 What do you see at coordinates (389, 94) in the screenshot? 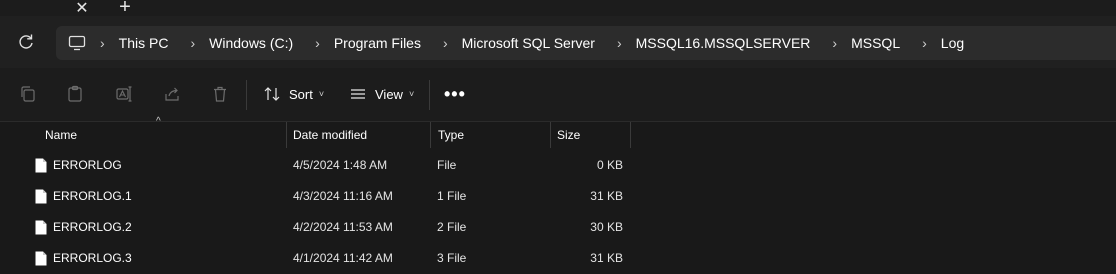
I see `view-label: View` at bounding box center [389, 94].